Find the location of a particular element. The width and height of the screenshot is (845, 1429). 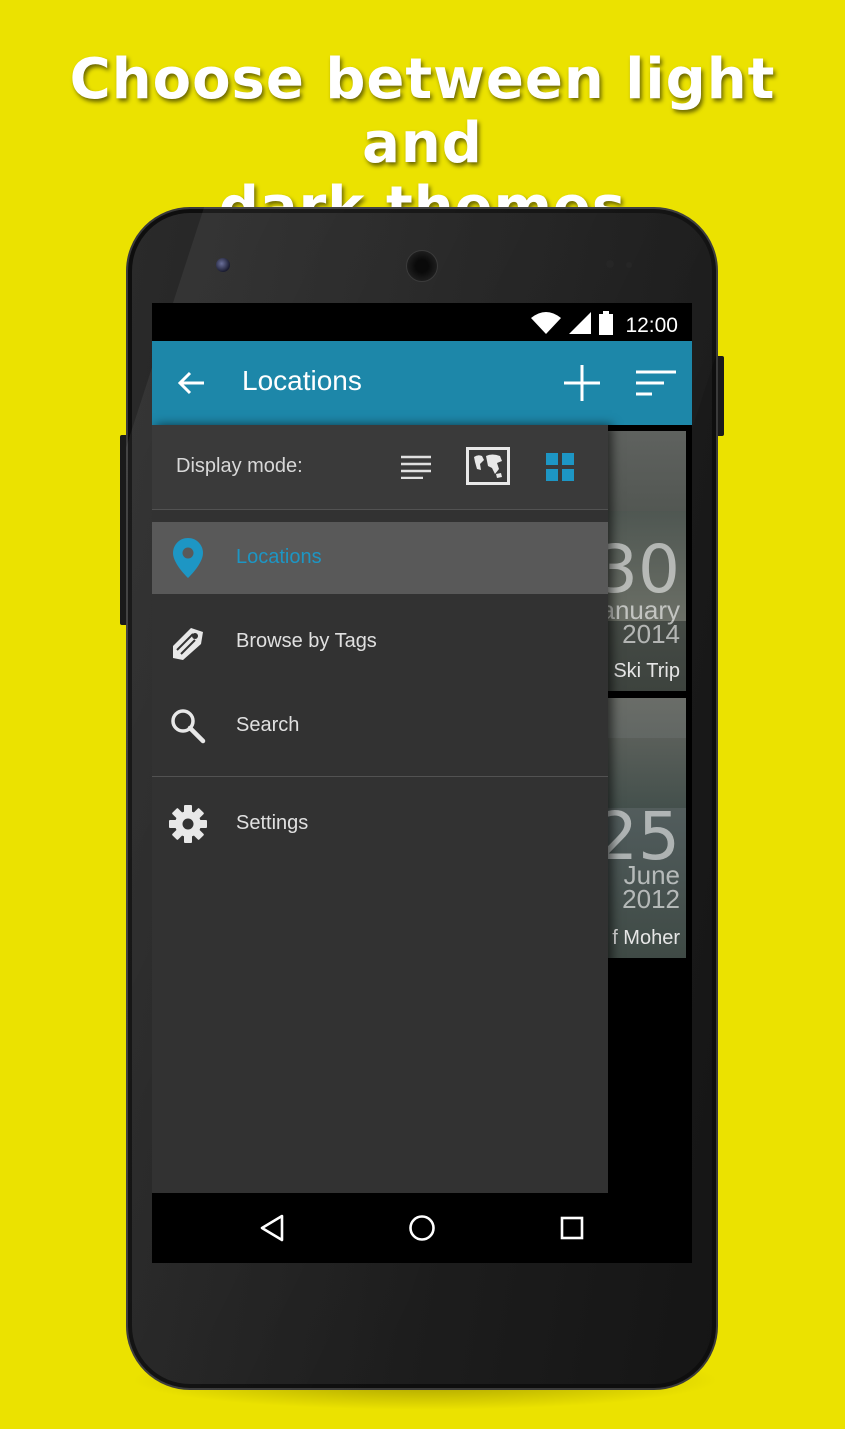

display-mode-label: Display mode: is located at coordinates (239, 466).